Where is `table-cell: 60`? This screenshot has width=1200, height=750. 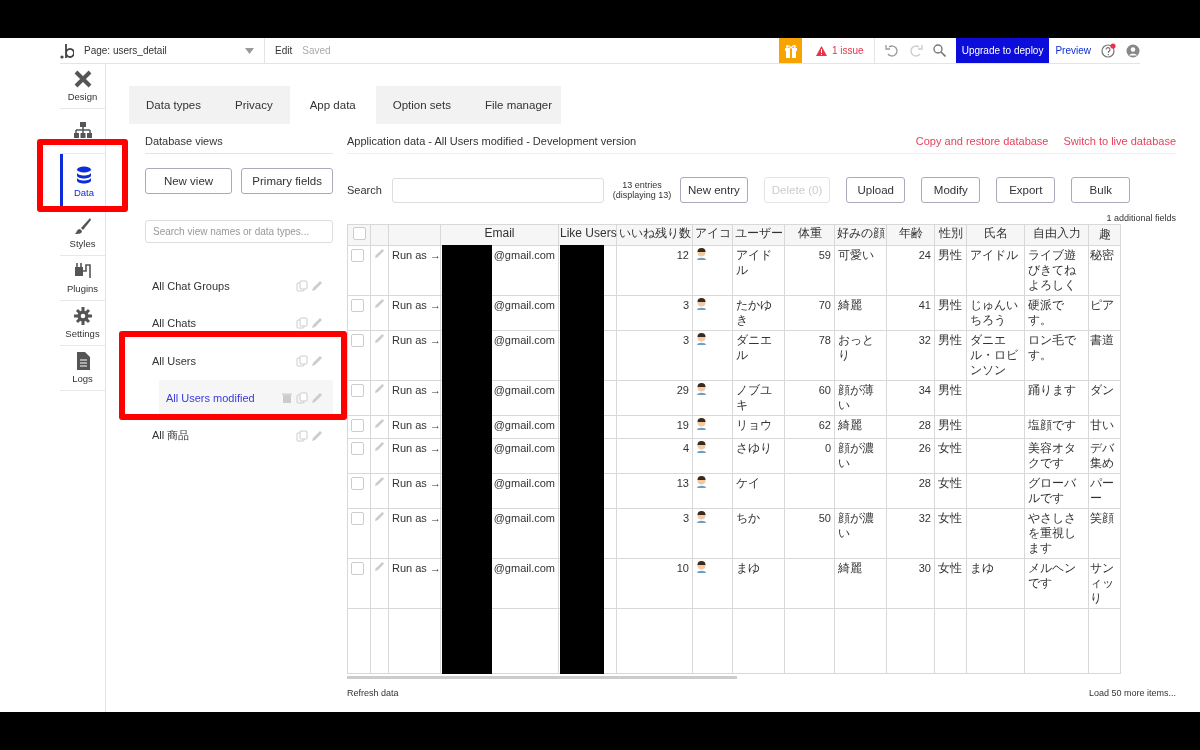 table-cell: 60 is located at coordinates (824, 390).